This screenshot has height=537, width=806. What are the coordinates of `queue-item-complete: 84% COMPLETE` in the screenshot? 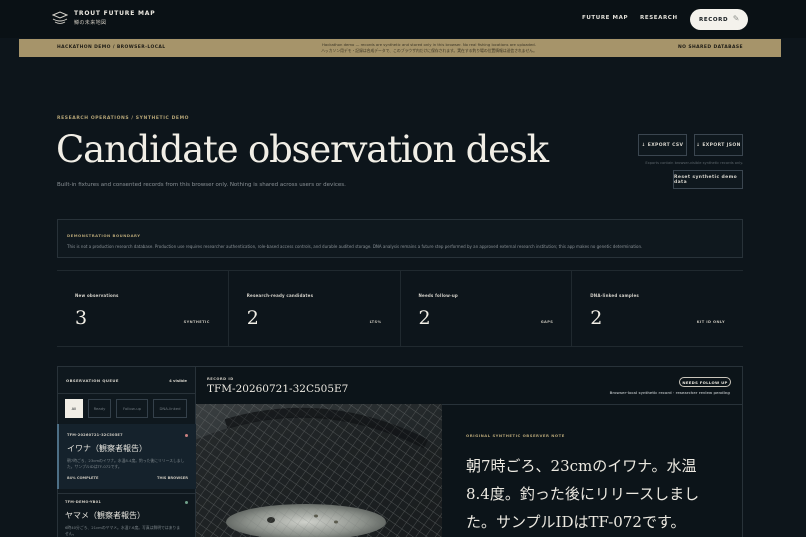 It's located at (83, 478).